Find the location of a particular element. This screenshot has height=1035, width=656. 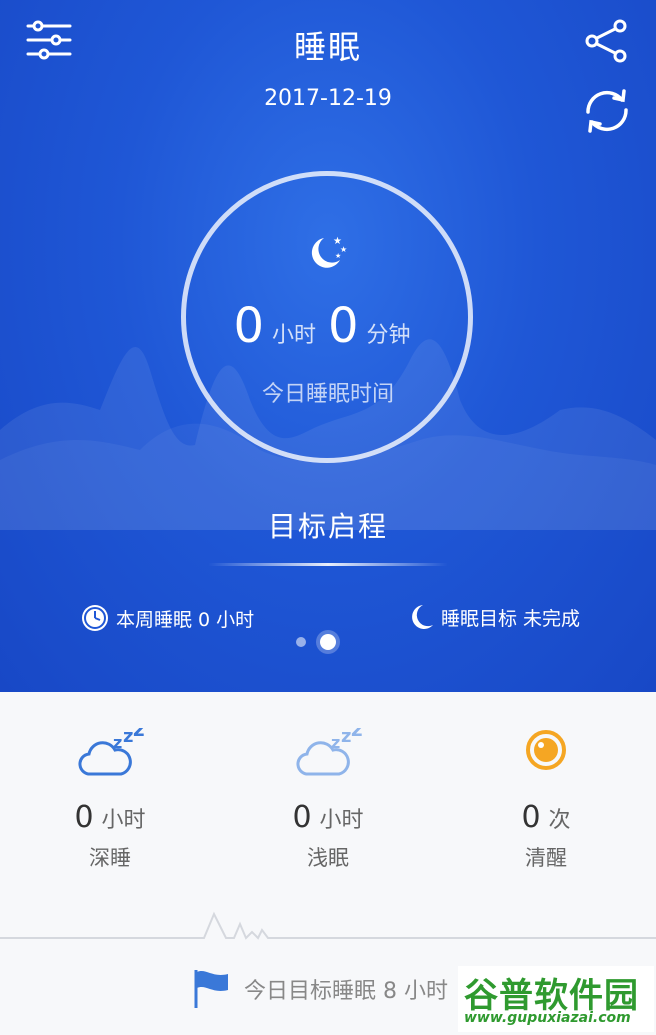

light-sleep-label: 浅眠 is located at coordinates (328, 858).